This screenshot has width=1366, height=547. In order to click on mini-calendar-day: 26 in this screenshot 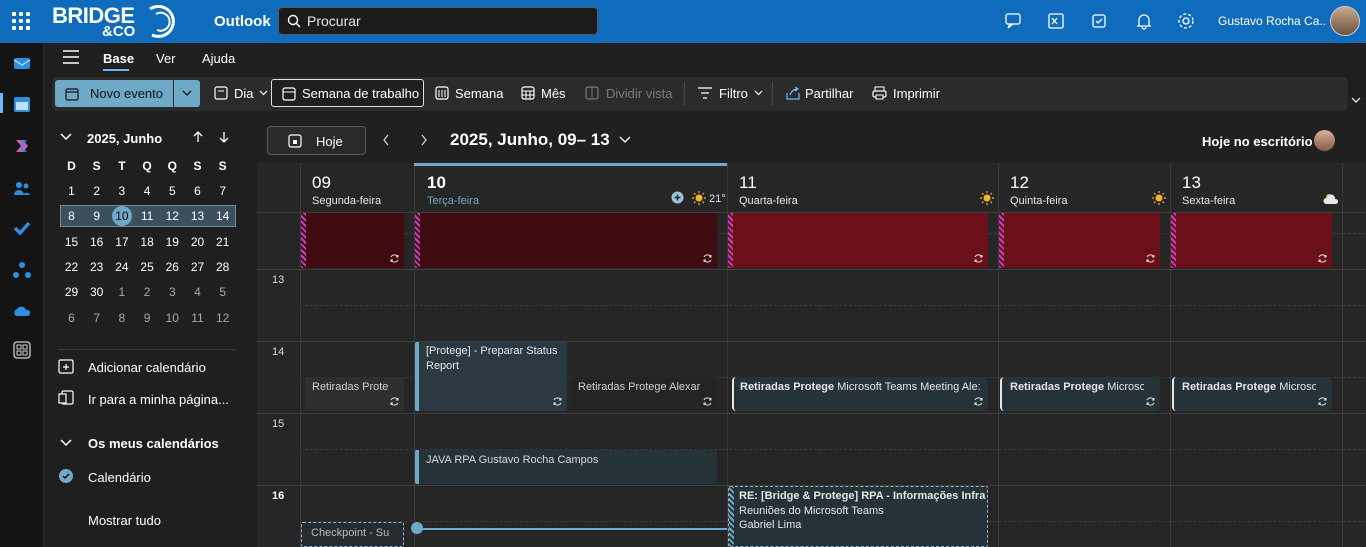, I will do `click(172, 267)`.